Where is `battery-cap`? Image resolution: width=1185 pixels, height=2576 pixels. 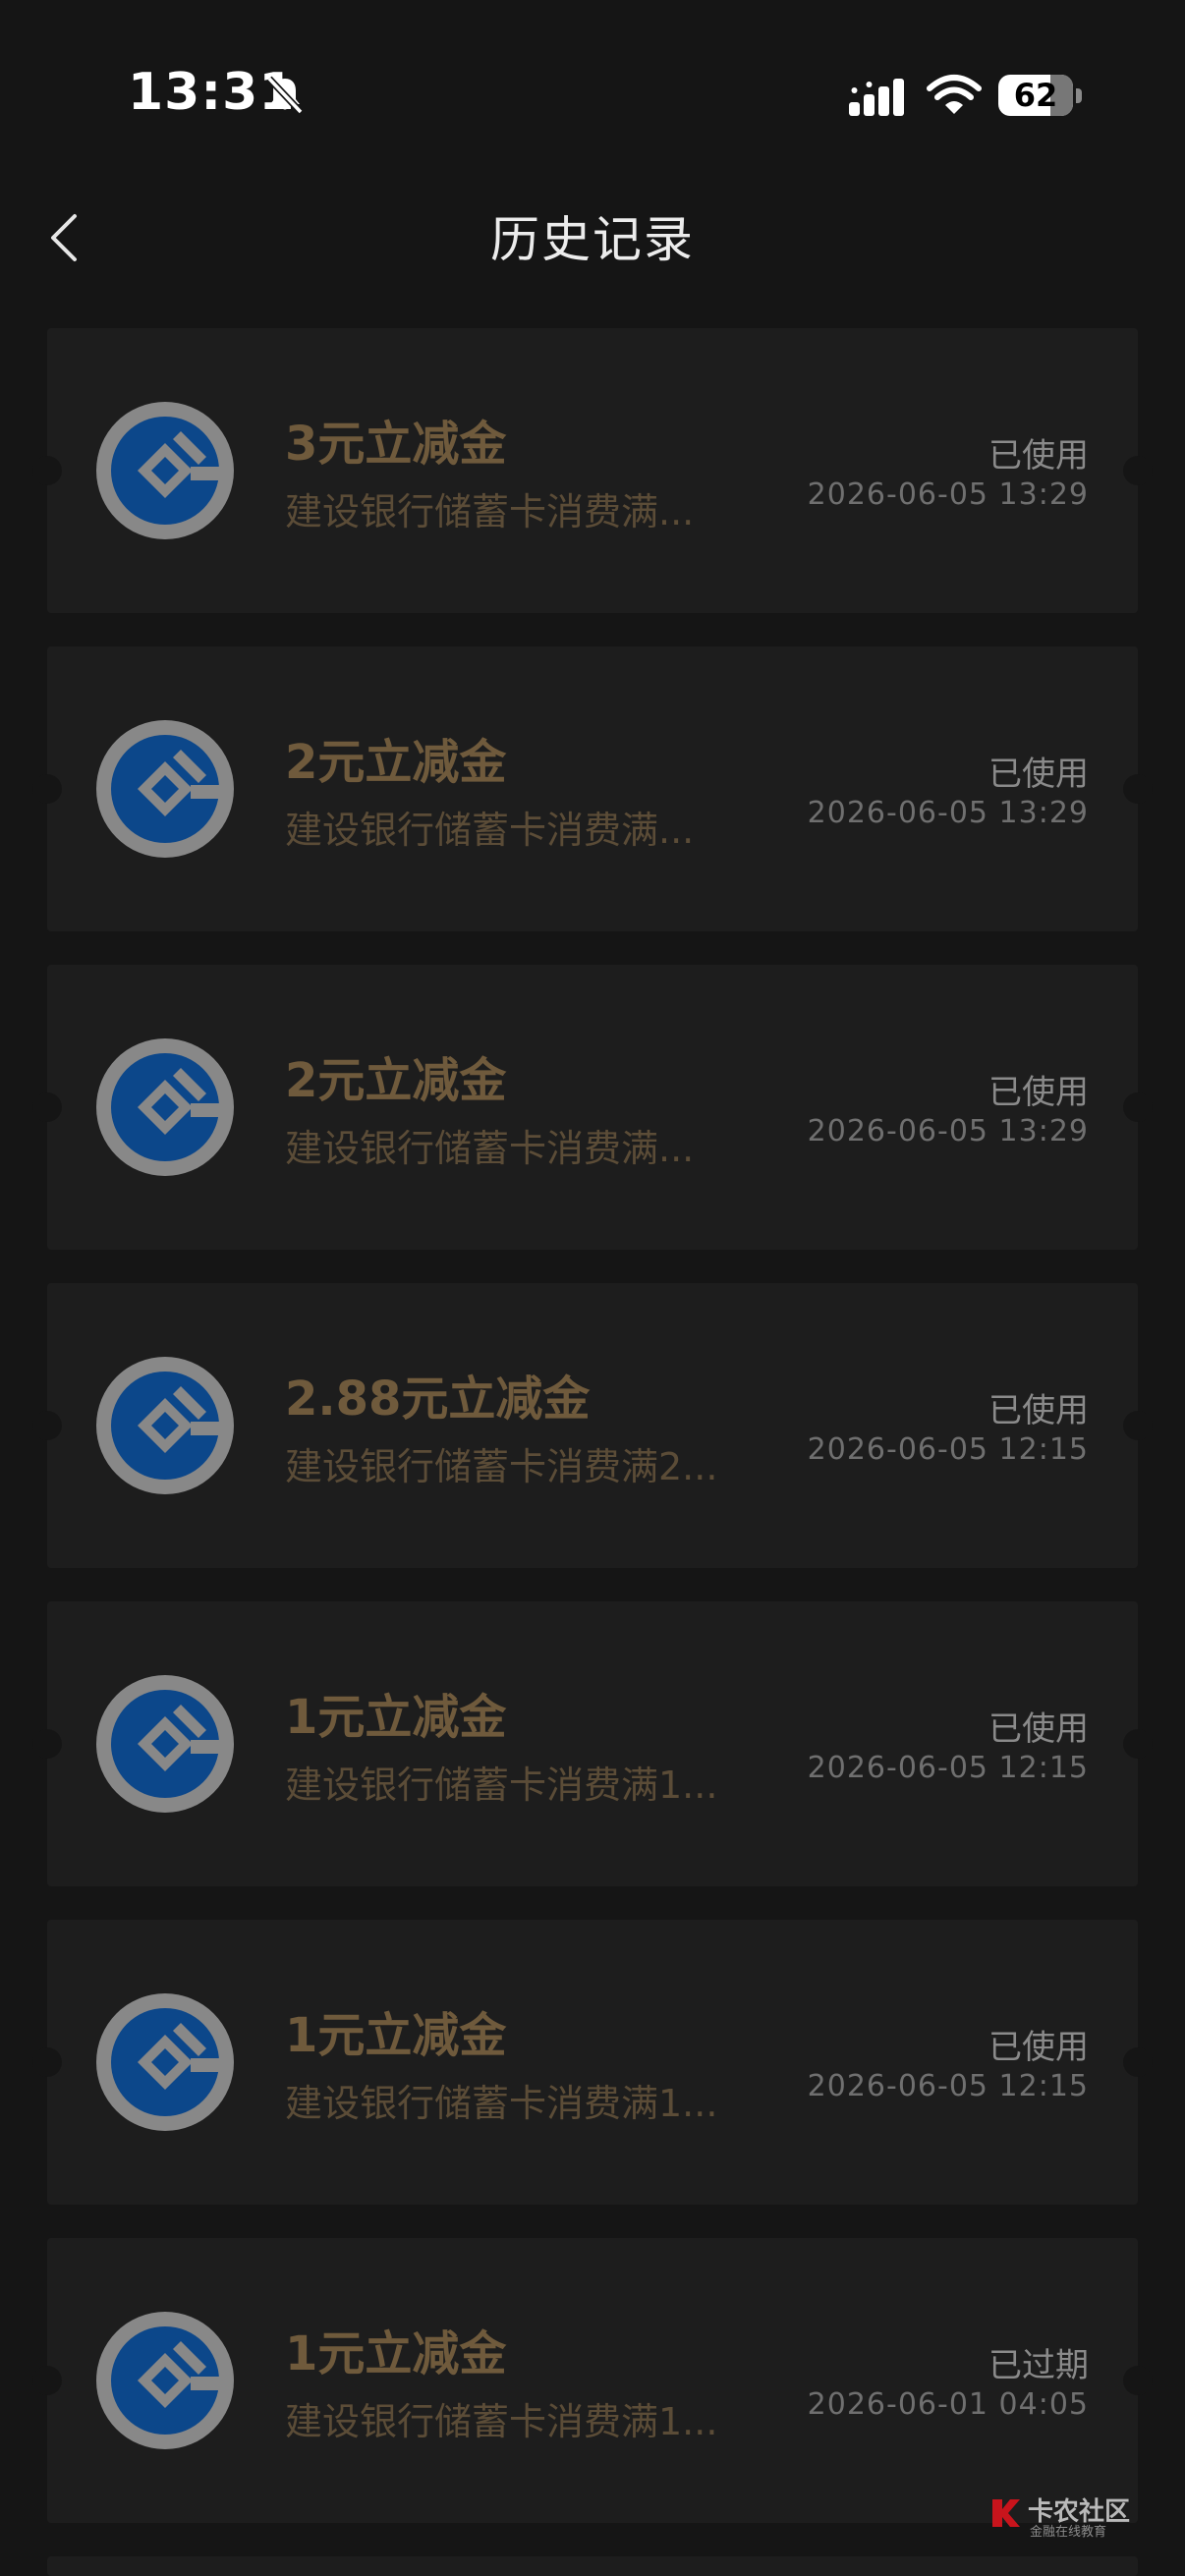
battery-cap is located at coordinates (1079, 95).